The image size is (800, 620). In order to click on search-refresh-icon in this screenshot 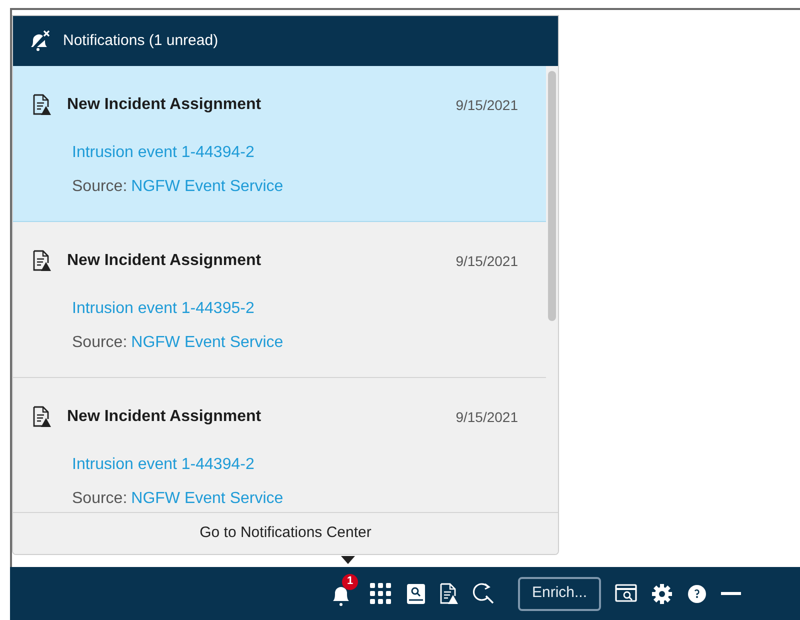, I will do `click(484, 594)`.